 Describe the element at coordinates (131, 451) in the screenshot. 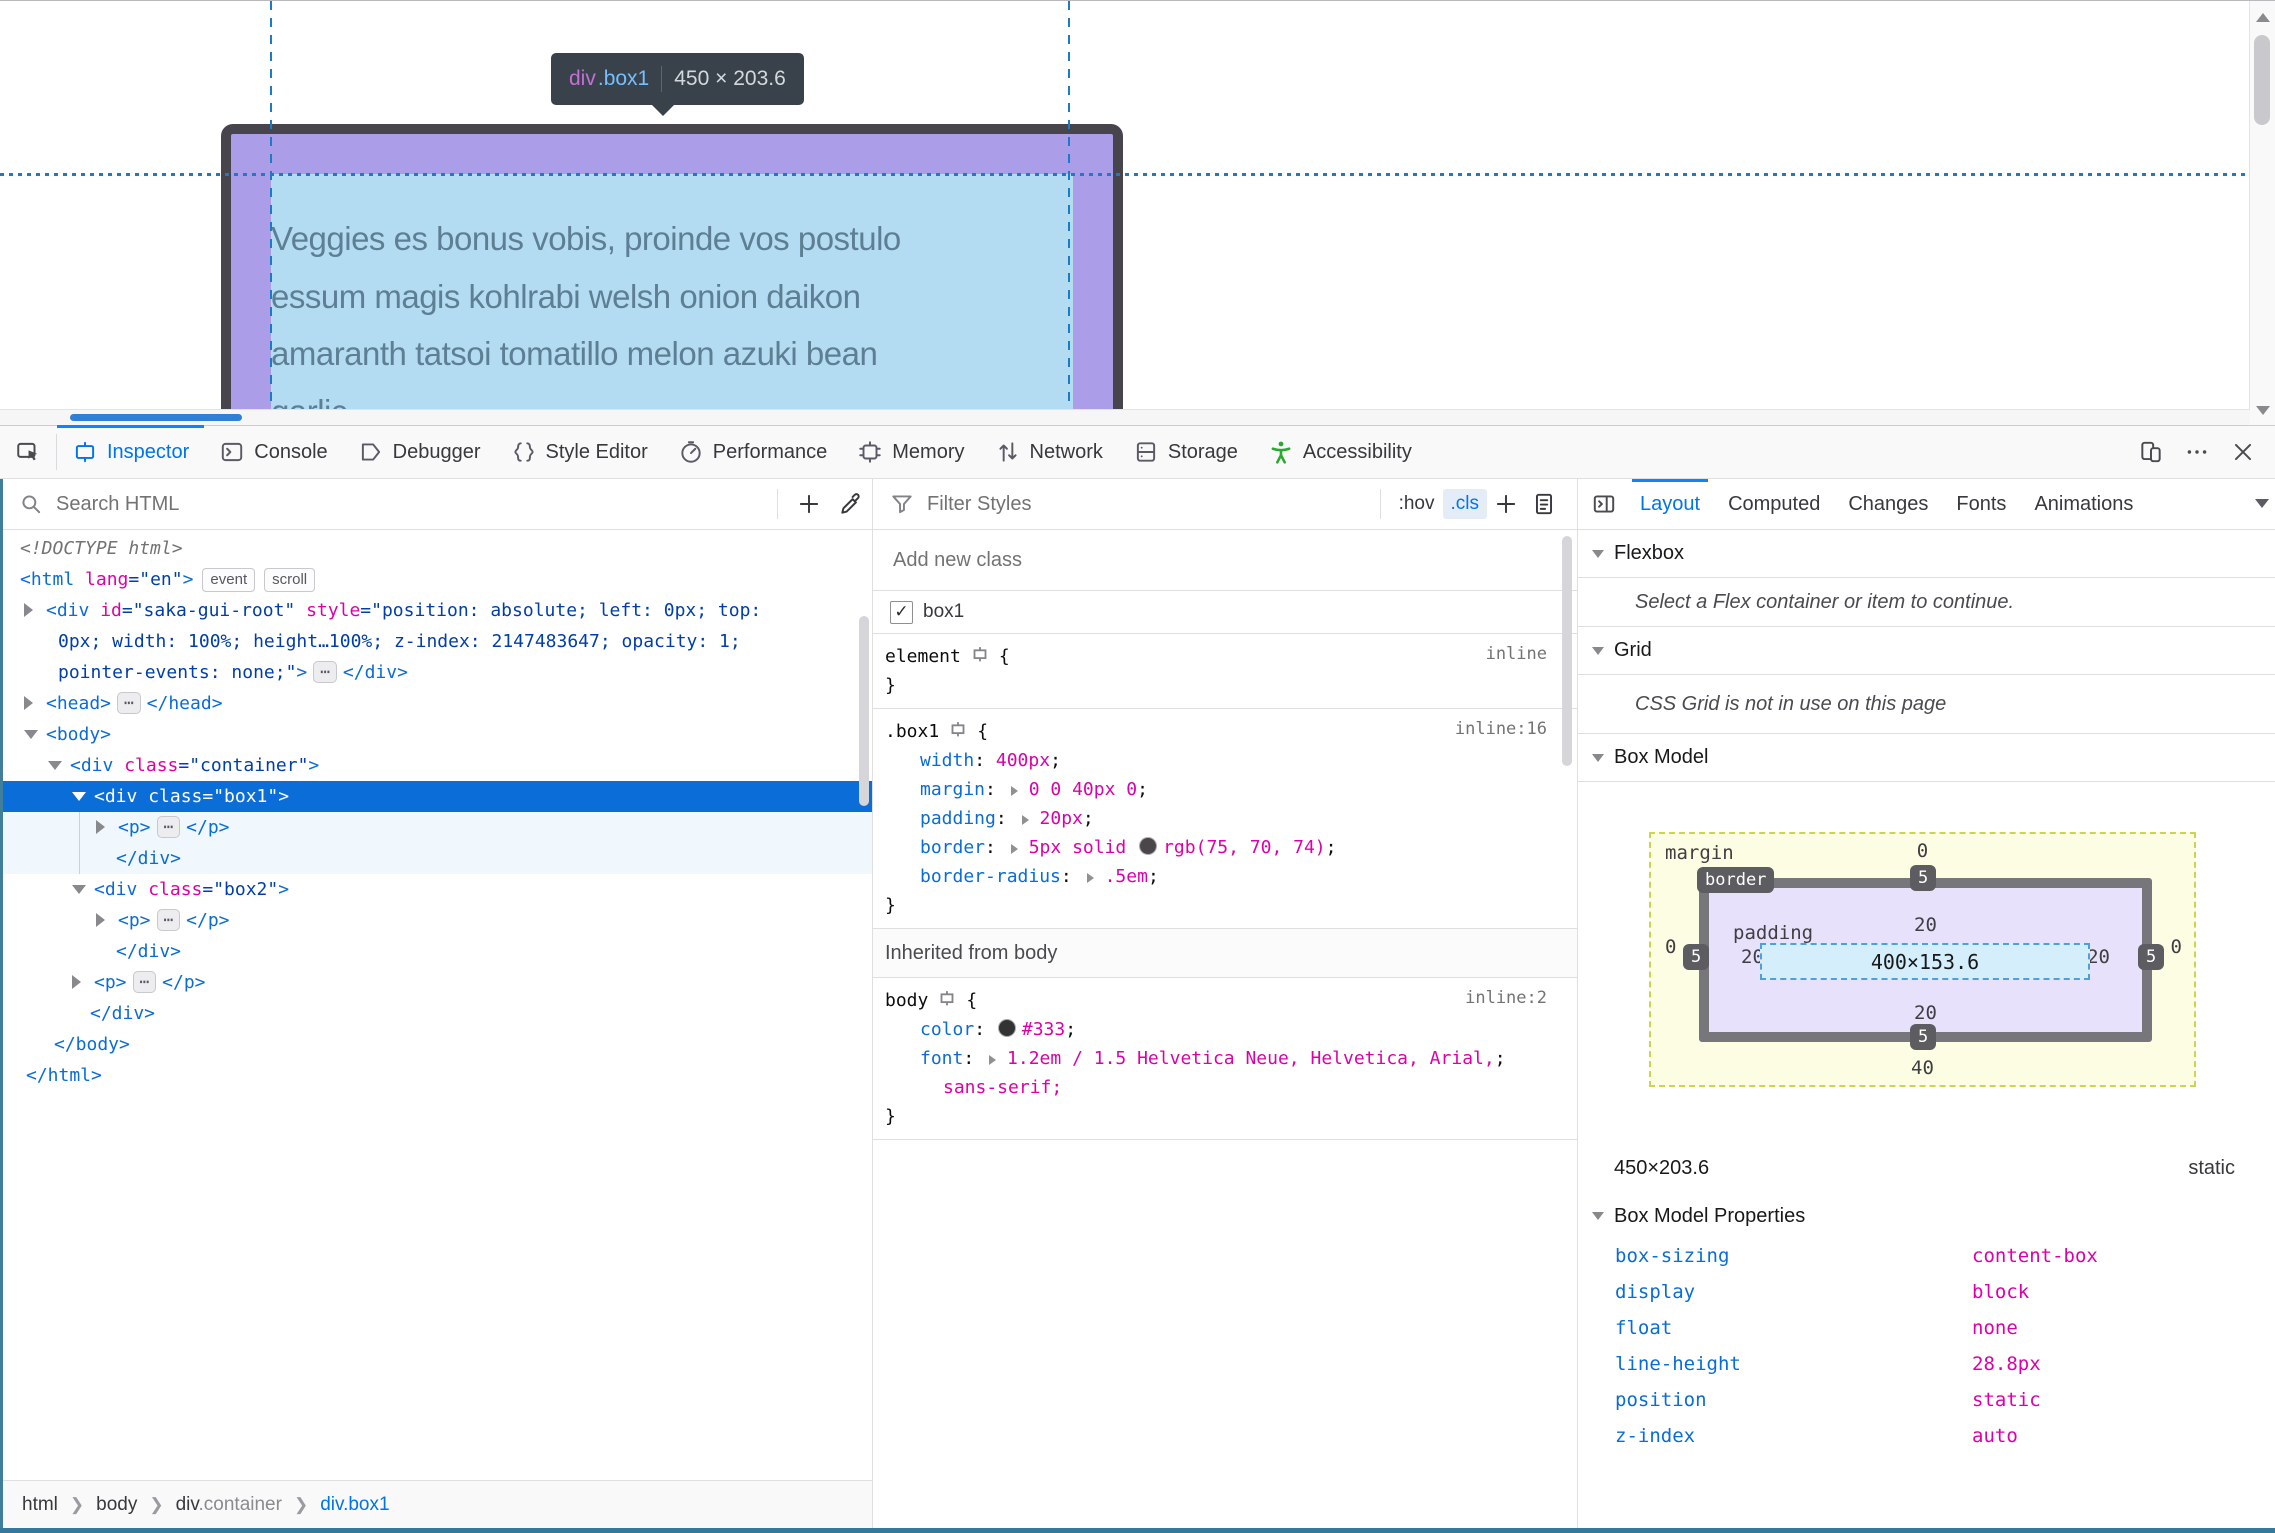

I see `tab-inspector: Inspector` at that location.